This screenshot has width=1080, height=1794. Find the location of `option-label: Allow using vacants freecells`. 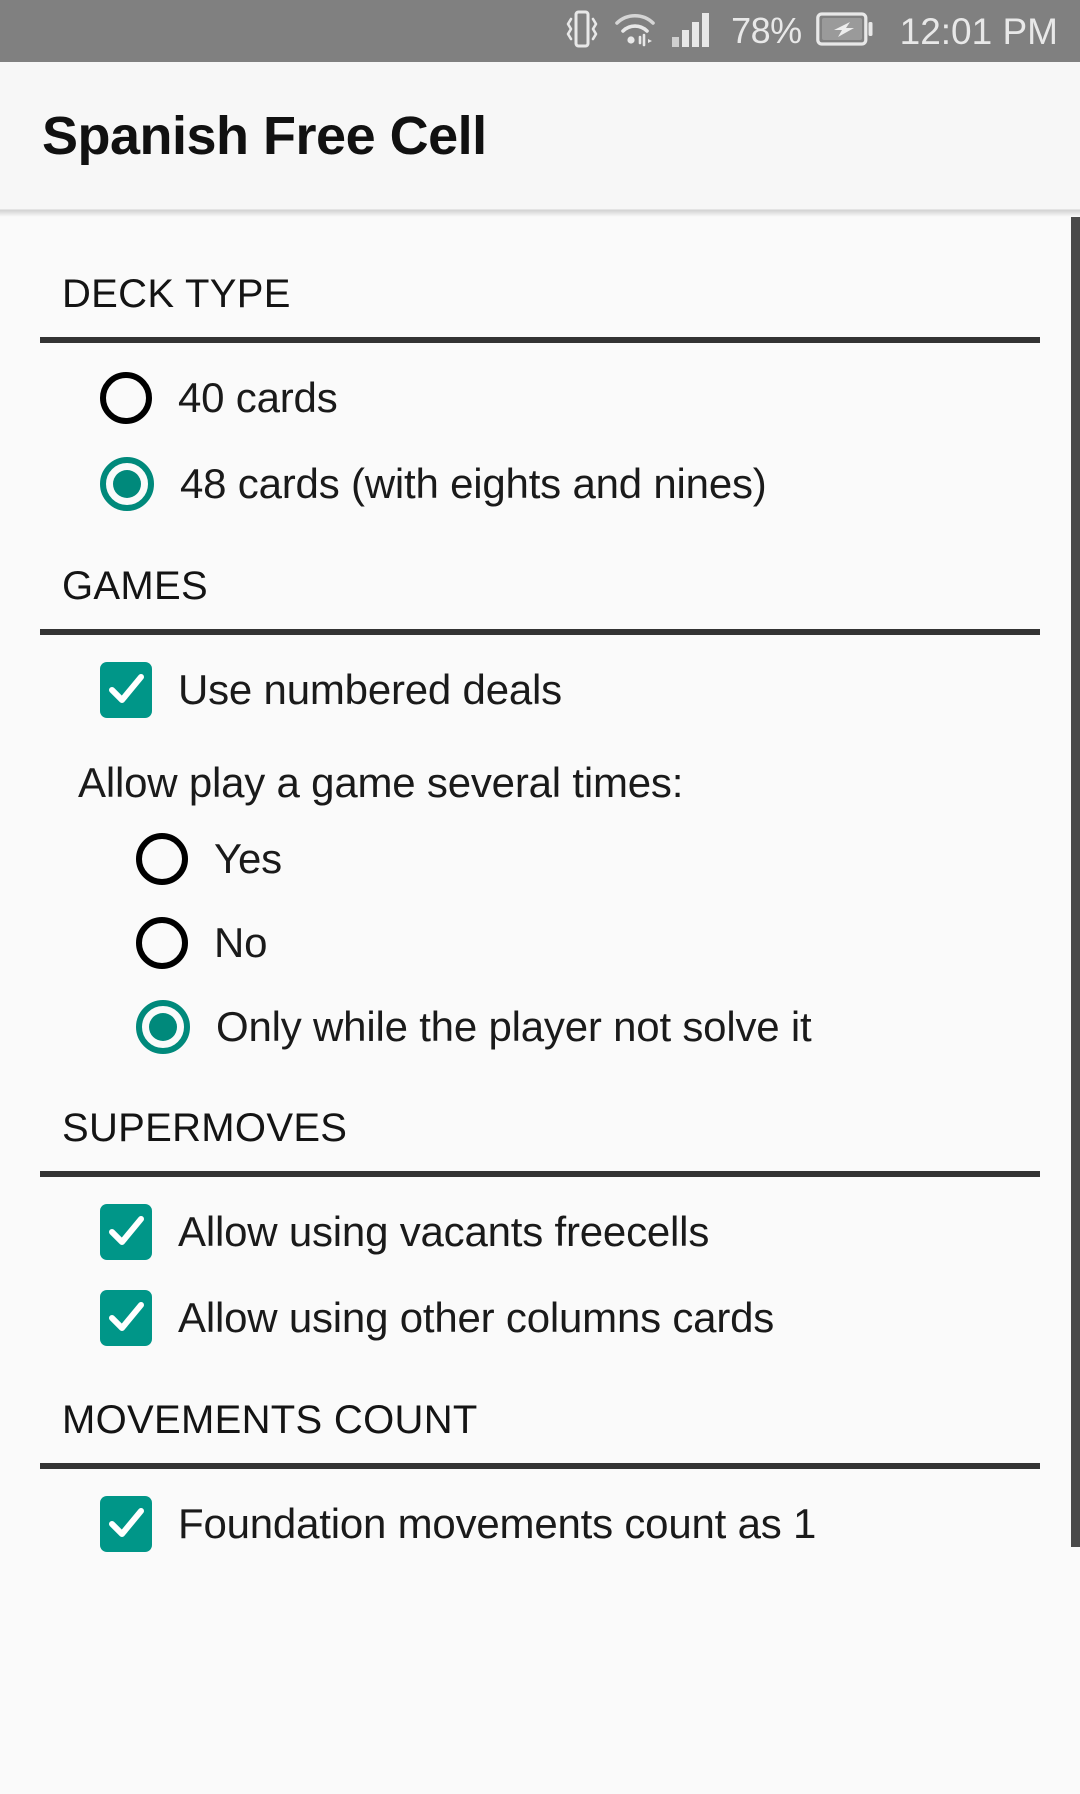

option-label: Allow using vacants freecells is located at coordinates (444, 1231).